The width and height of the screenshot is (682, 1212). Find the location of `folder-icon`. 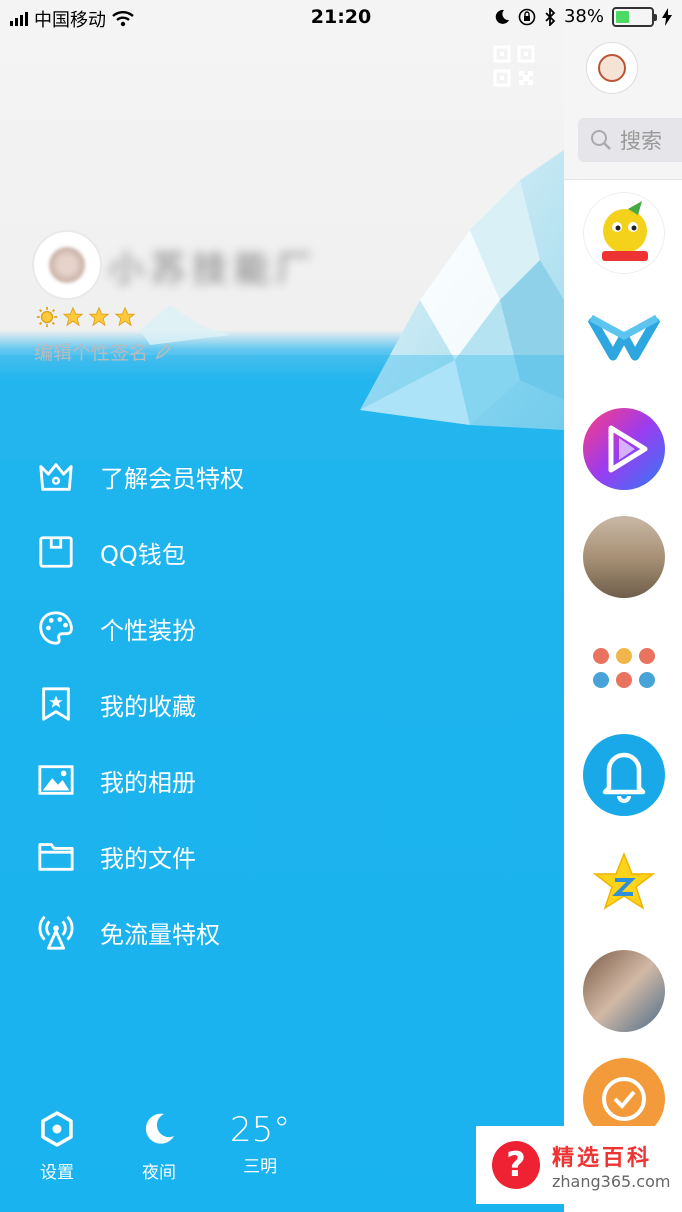

folder-icon is located at coordinates (56, 856).